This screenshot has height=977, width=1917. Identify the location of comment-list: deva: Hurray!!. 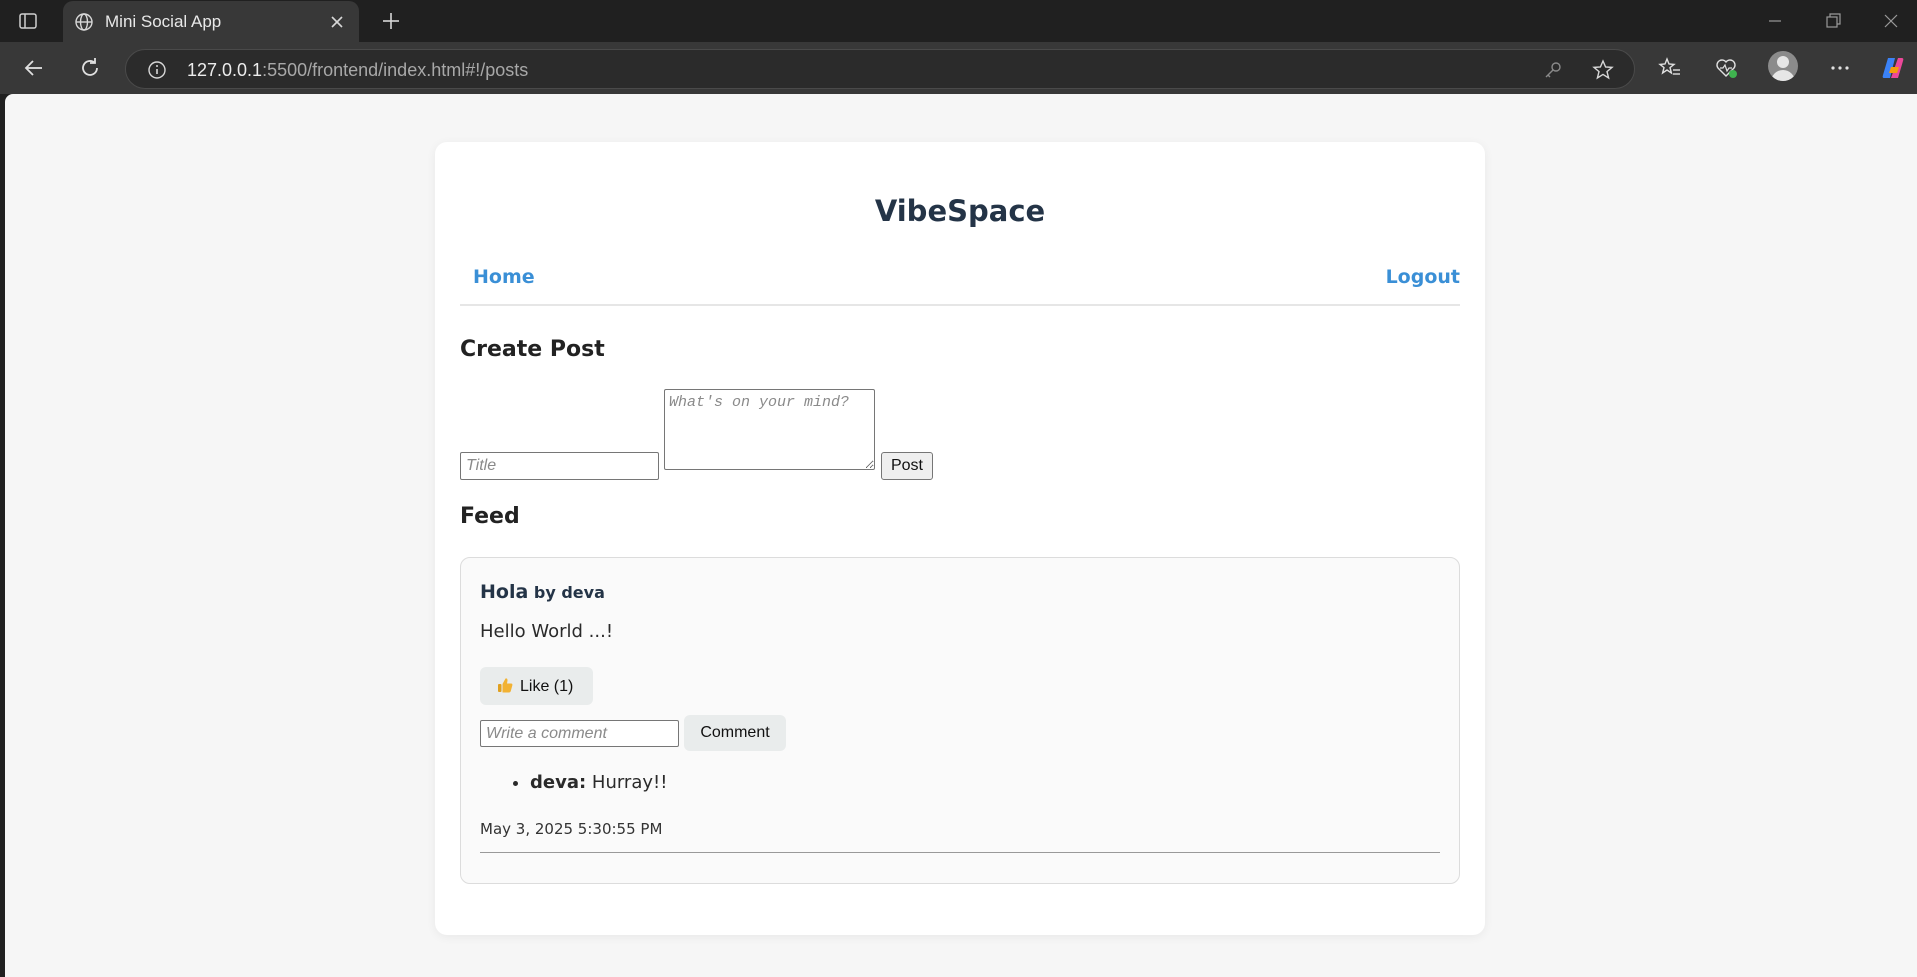
(598, 782).